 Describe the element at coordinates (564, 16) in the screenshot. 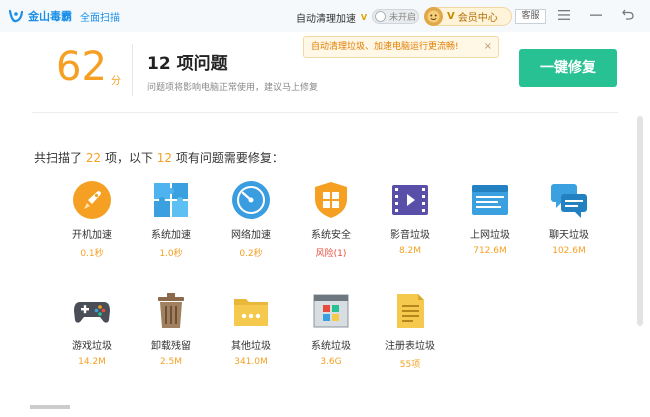

I see `menu-icon` at that location.